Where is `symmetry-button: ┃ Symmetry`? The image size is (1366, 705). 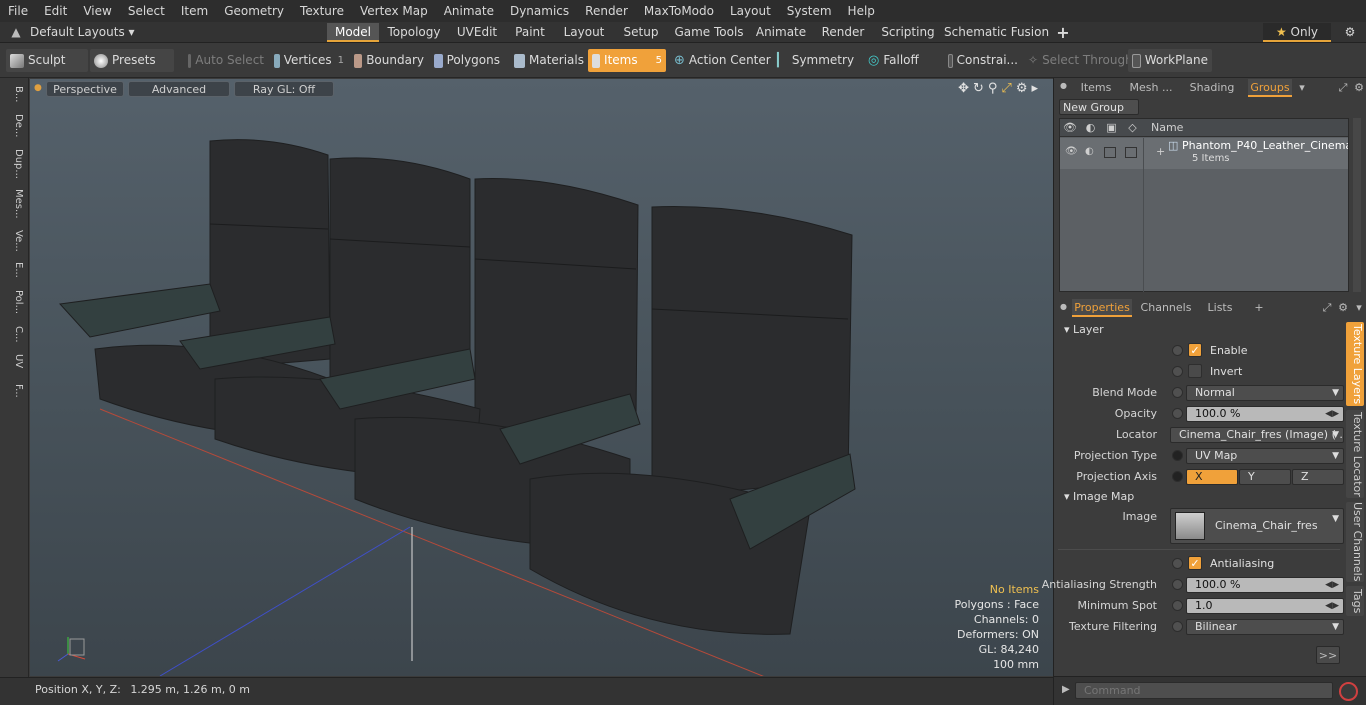
symmetry-button: ┃ Symmetry is located at coordinates (815, 60).